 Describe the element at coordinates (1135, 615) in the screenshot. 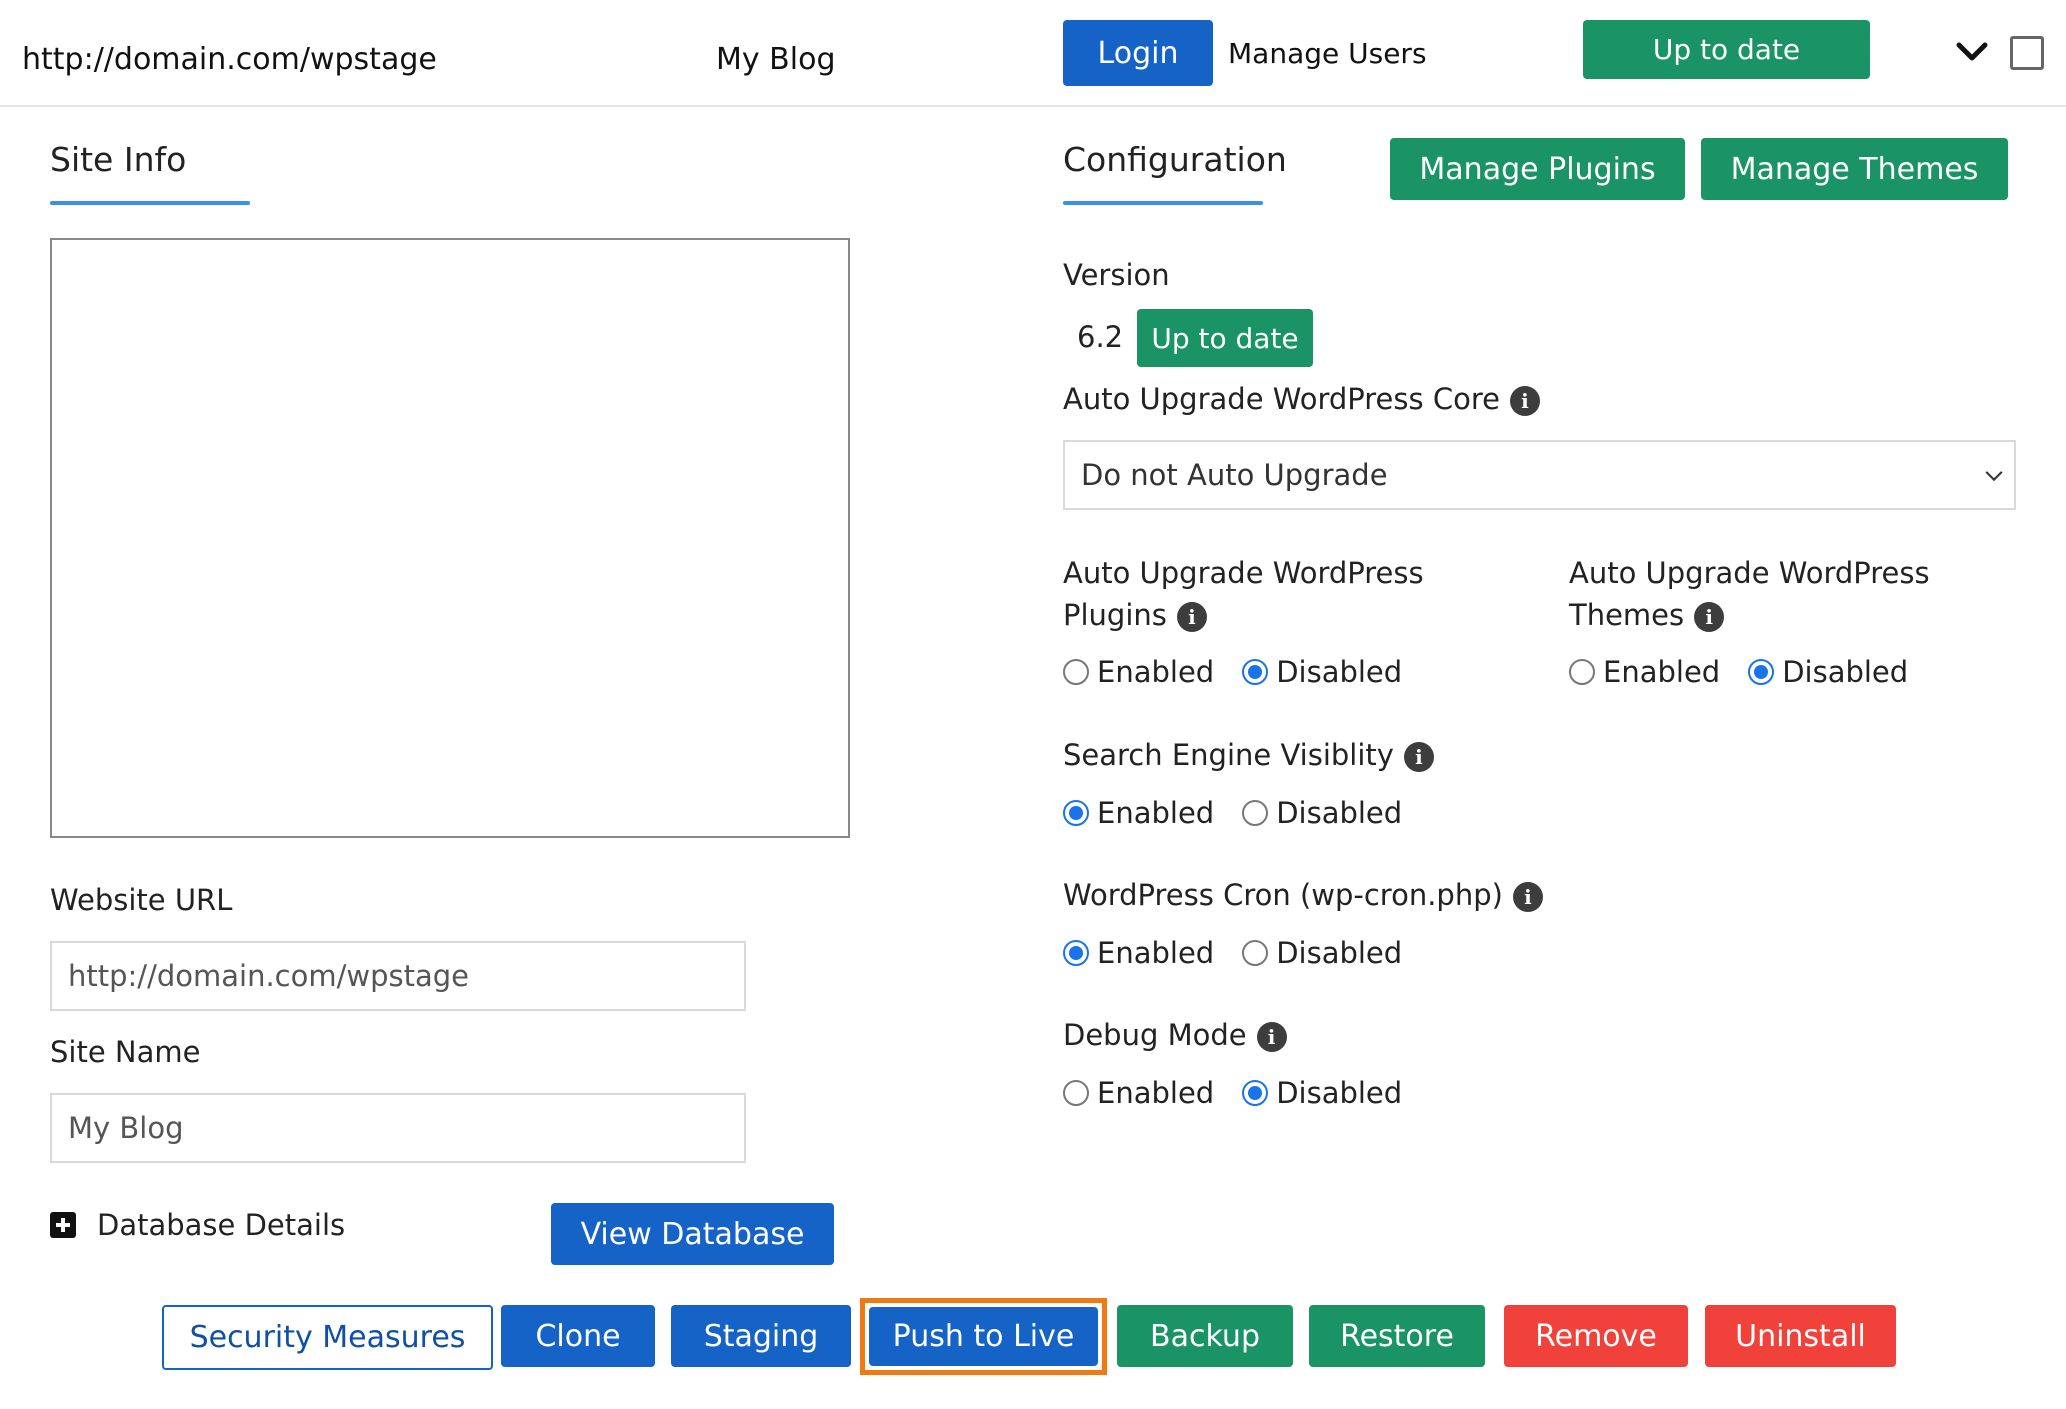

I see `auto-upgrade-plugins-label-2: Plugins i` at that location.